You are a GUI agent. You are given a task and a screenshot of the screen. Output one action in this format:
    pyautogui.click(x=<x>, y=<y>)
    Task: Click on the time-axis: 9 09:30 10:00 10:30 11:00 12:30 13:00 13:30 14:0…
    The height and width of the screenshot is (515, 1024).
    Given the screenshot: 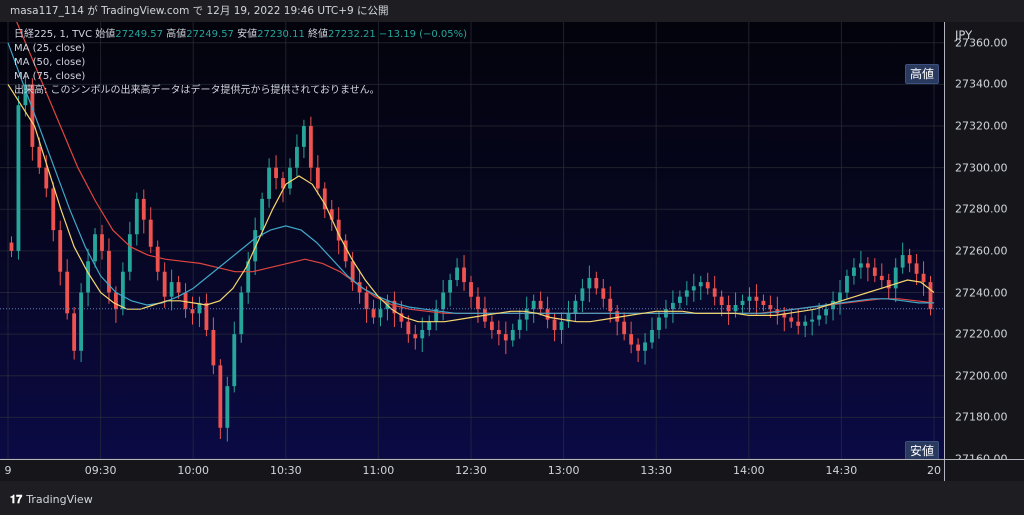 What is the action you would take?
    pyautogui.click(x=472, y=470)
    